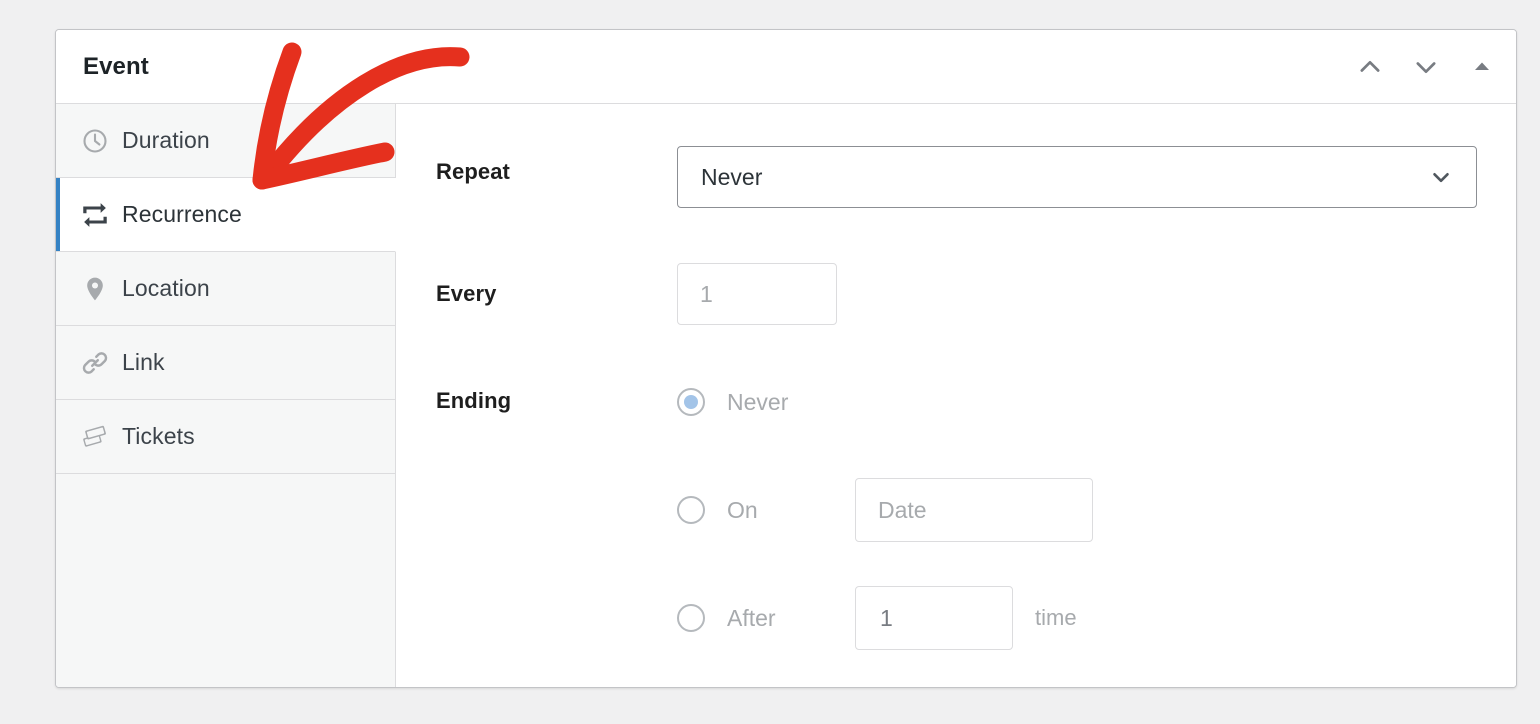  What do you see at coordinates (225, 363) in the screenshot?
I see `sidebar-item-link: Link` at bounding box center [225, 363].